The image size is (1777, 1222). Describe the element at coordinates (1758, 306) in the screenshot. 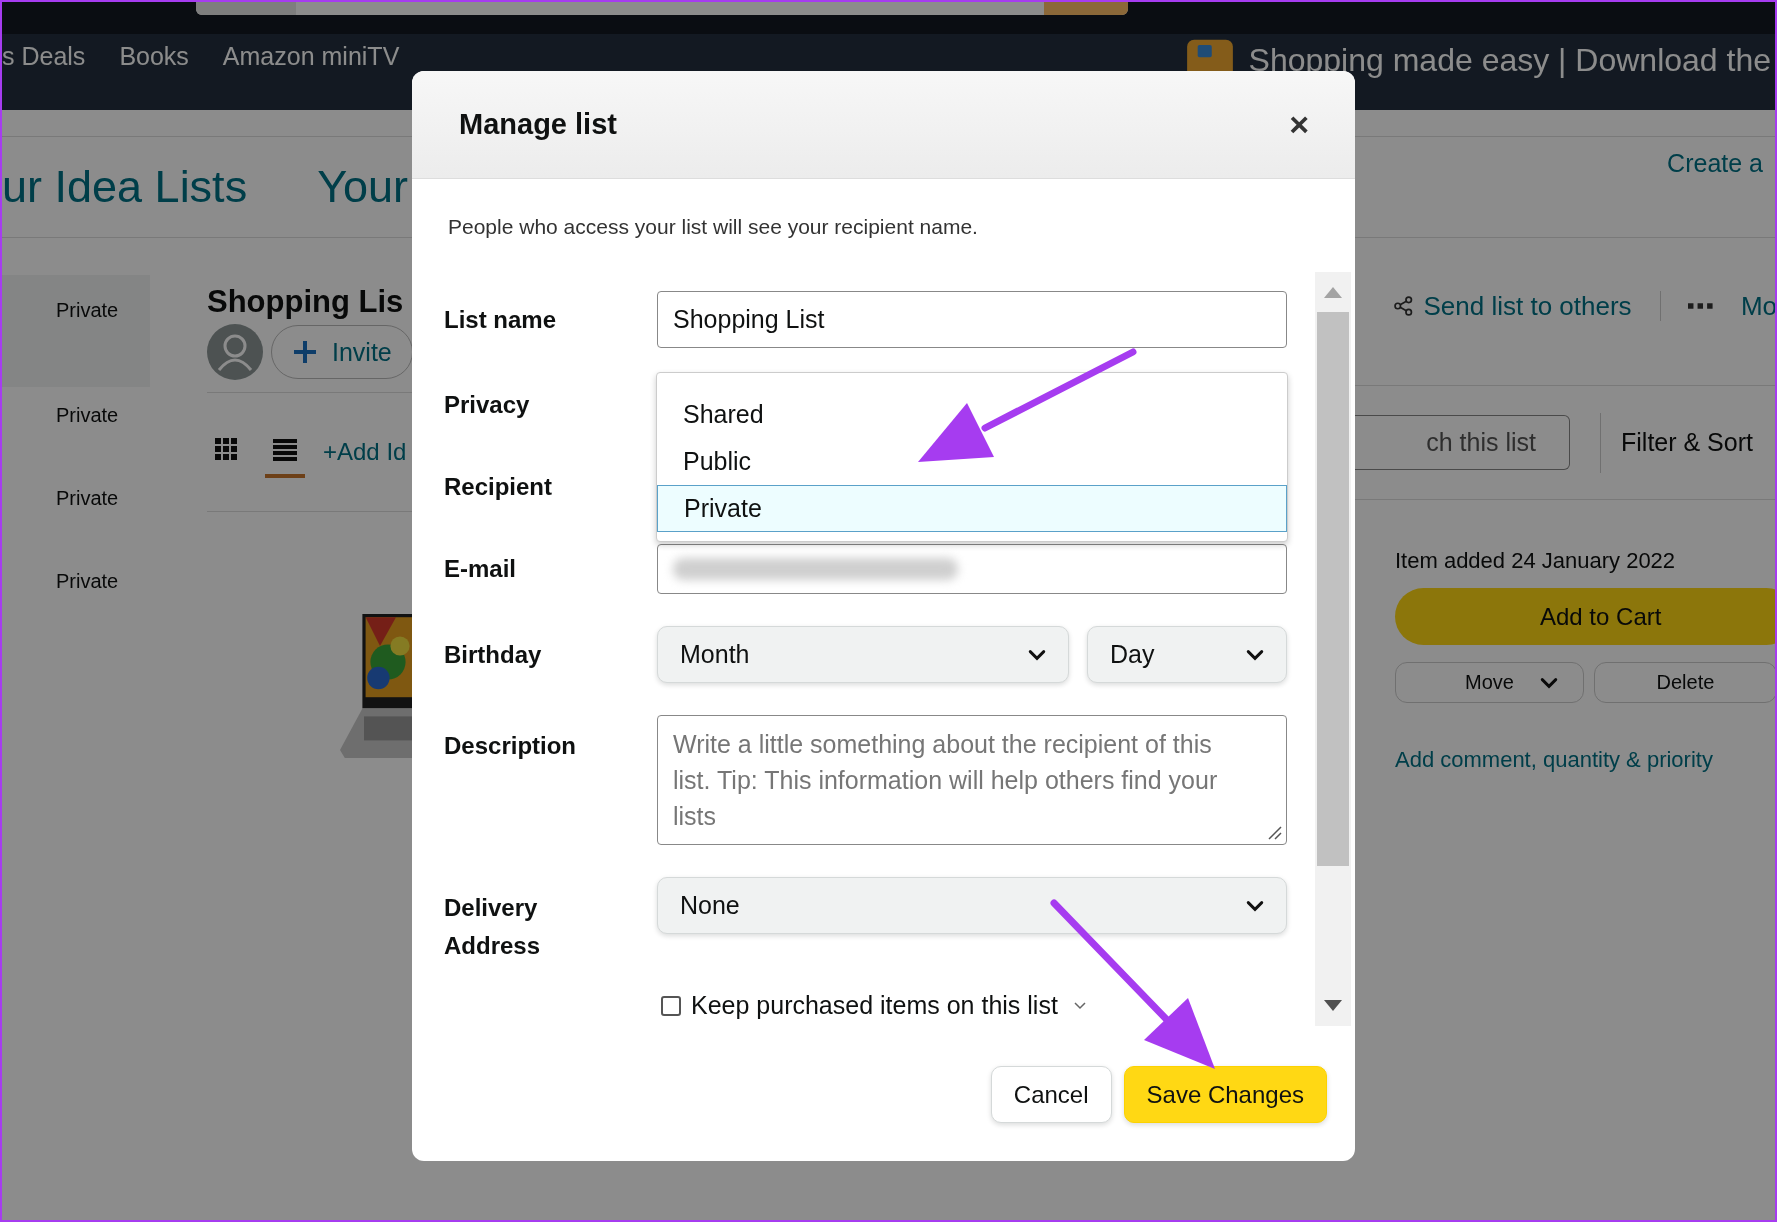

I see `more-link: Mo` at that location.